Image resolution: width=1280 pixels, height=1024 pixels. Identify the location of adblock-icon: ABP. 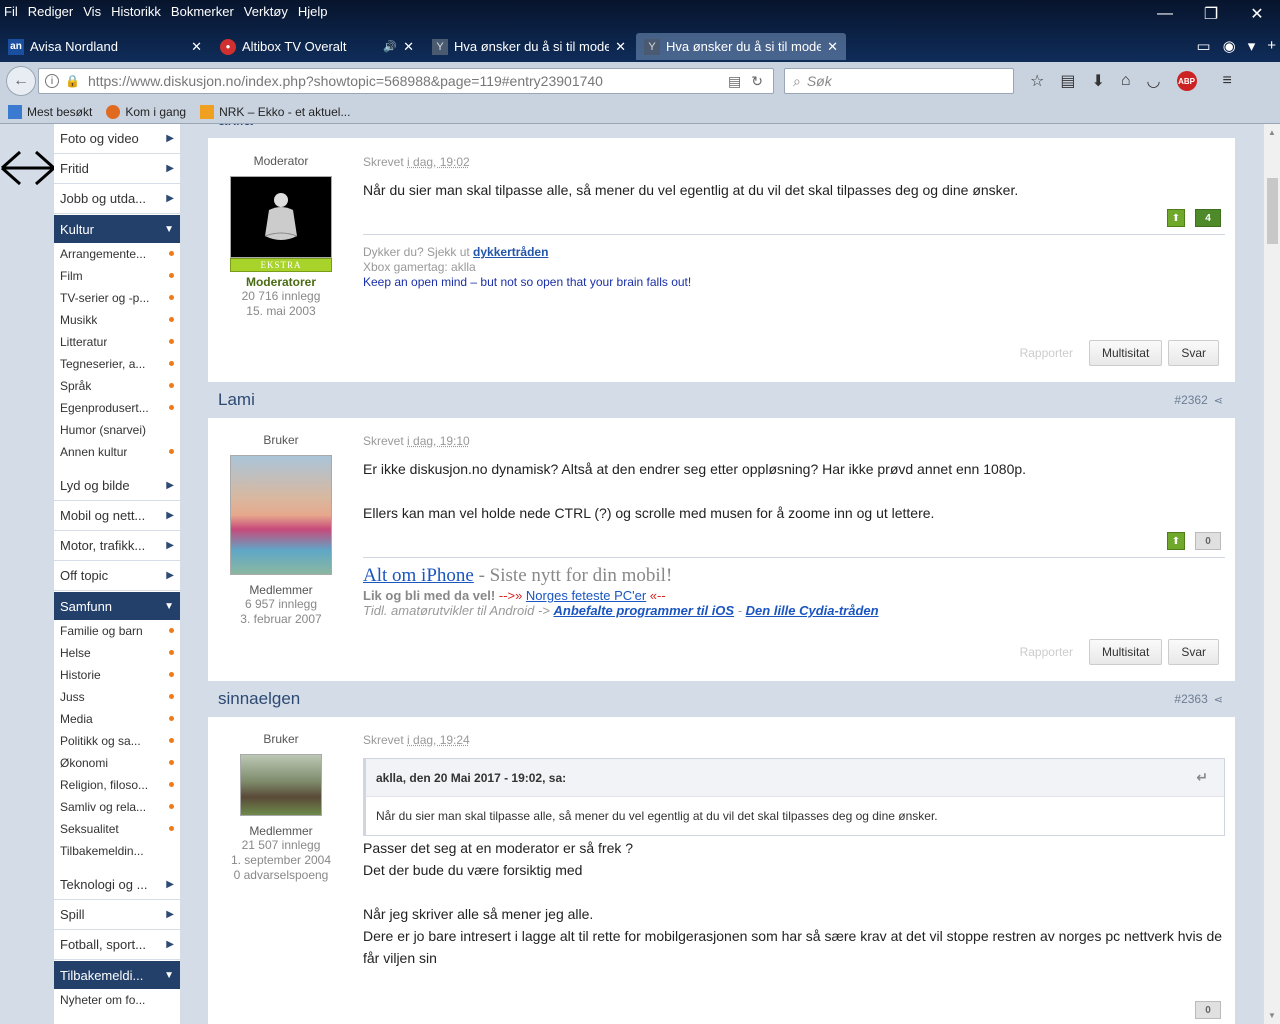
(1186, 81).